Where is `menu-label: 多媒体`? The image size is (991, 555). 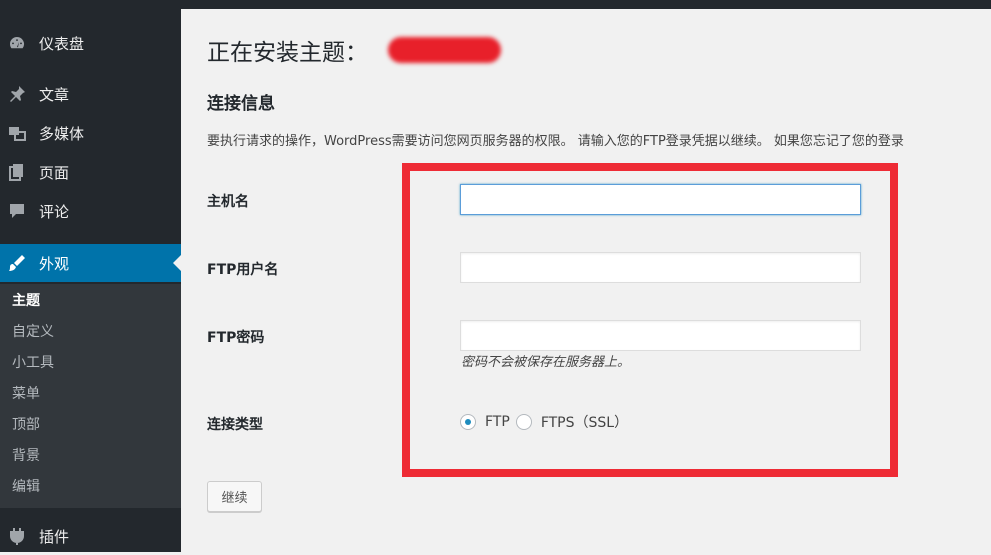
menu-label: 多媒体 is located at coordinates (62, 133).